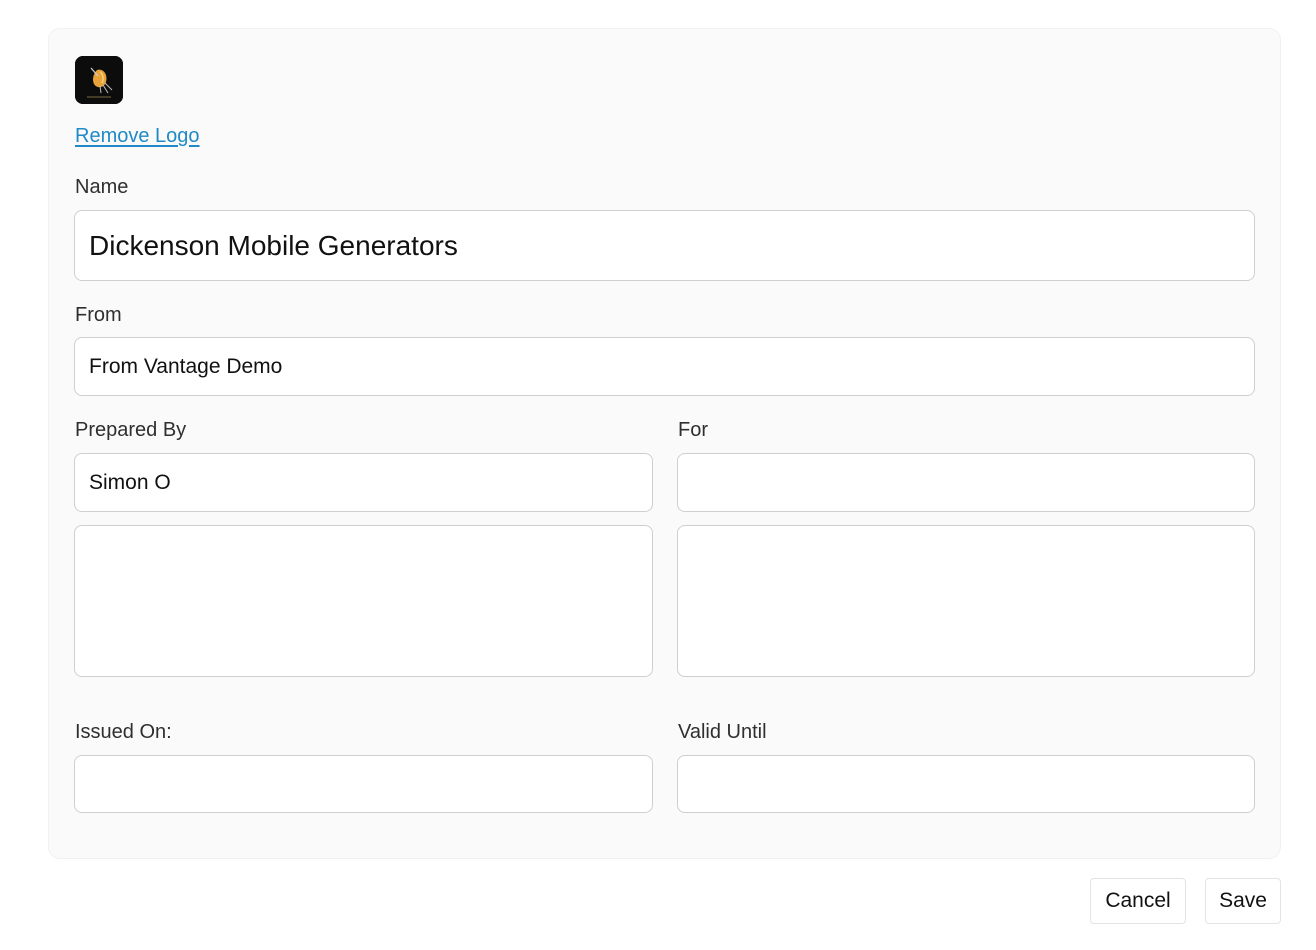 This screenshot has height=950, width=1316. Describe the element at coordinates (664, 245) in the screenshot. I see `name-field` at that location.